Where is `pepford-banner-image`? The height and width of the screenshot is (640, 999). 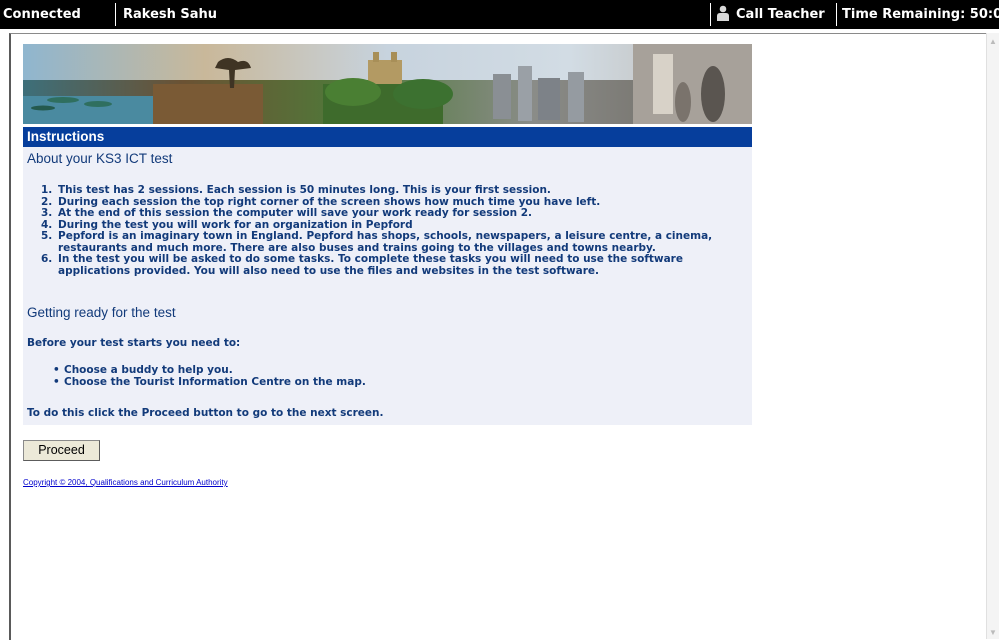
pepford-banner-image is located at coordinates (387, 84).